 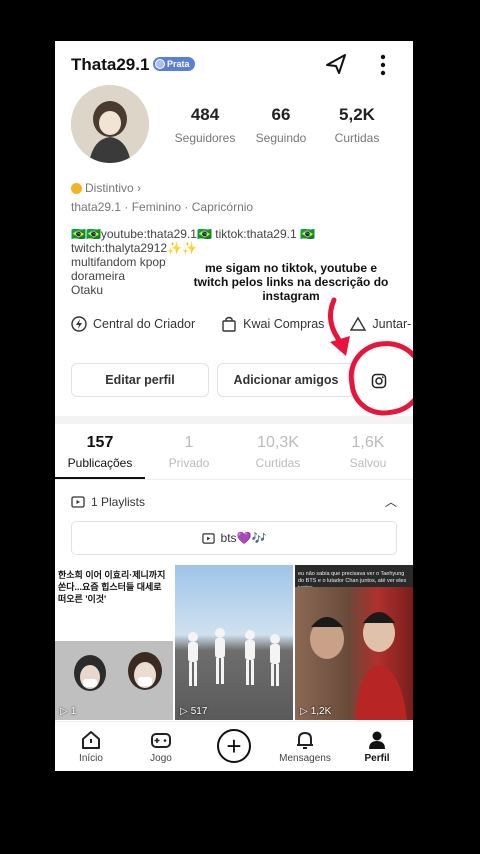 What do you see at coordinates (91, 758) in the screenshot?
I see `nav-home-label: Início` at bounding box center [91, 758].